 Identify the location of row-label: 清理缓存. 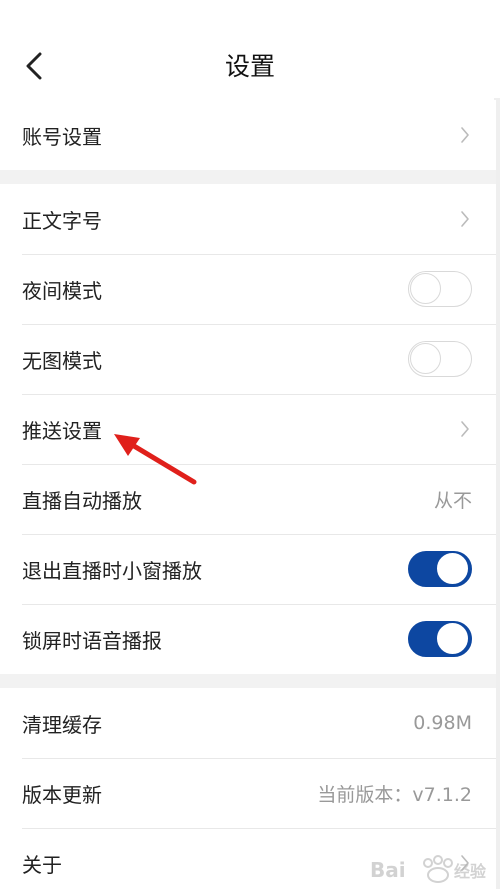
(62, 724).